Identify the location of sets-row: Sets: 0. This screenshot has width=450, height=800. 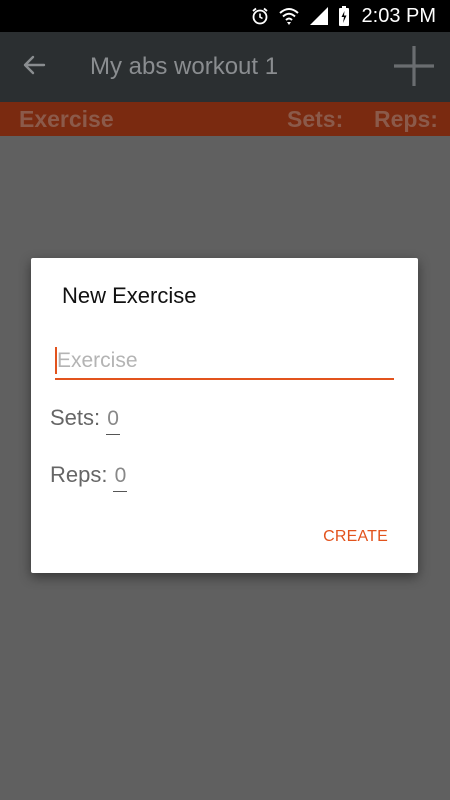
(85, 420).